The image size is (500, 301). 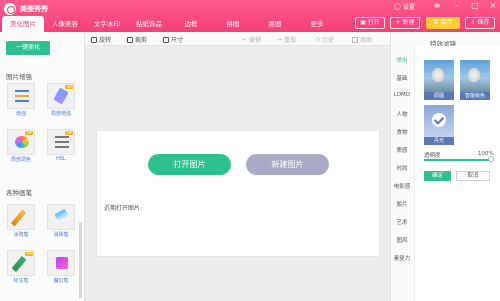 I want to click on tab-beautify: 美化图片, so click(x=23, y=24).